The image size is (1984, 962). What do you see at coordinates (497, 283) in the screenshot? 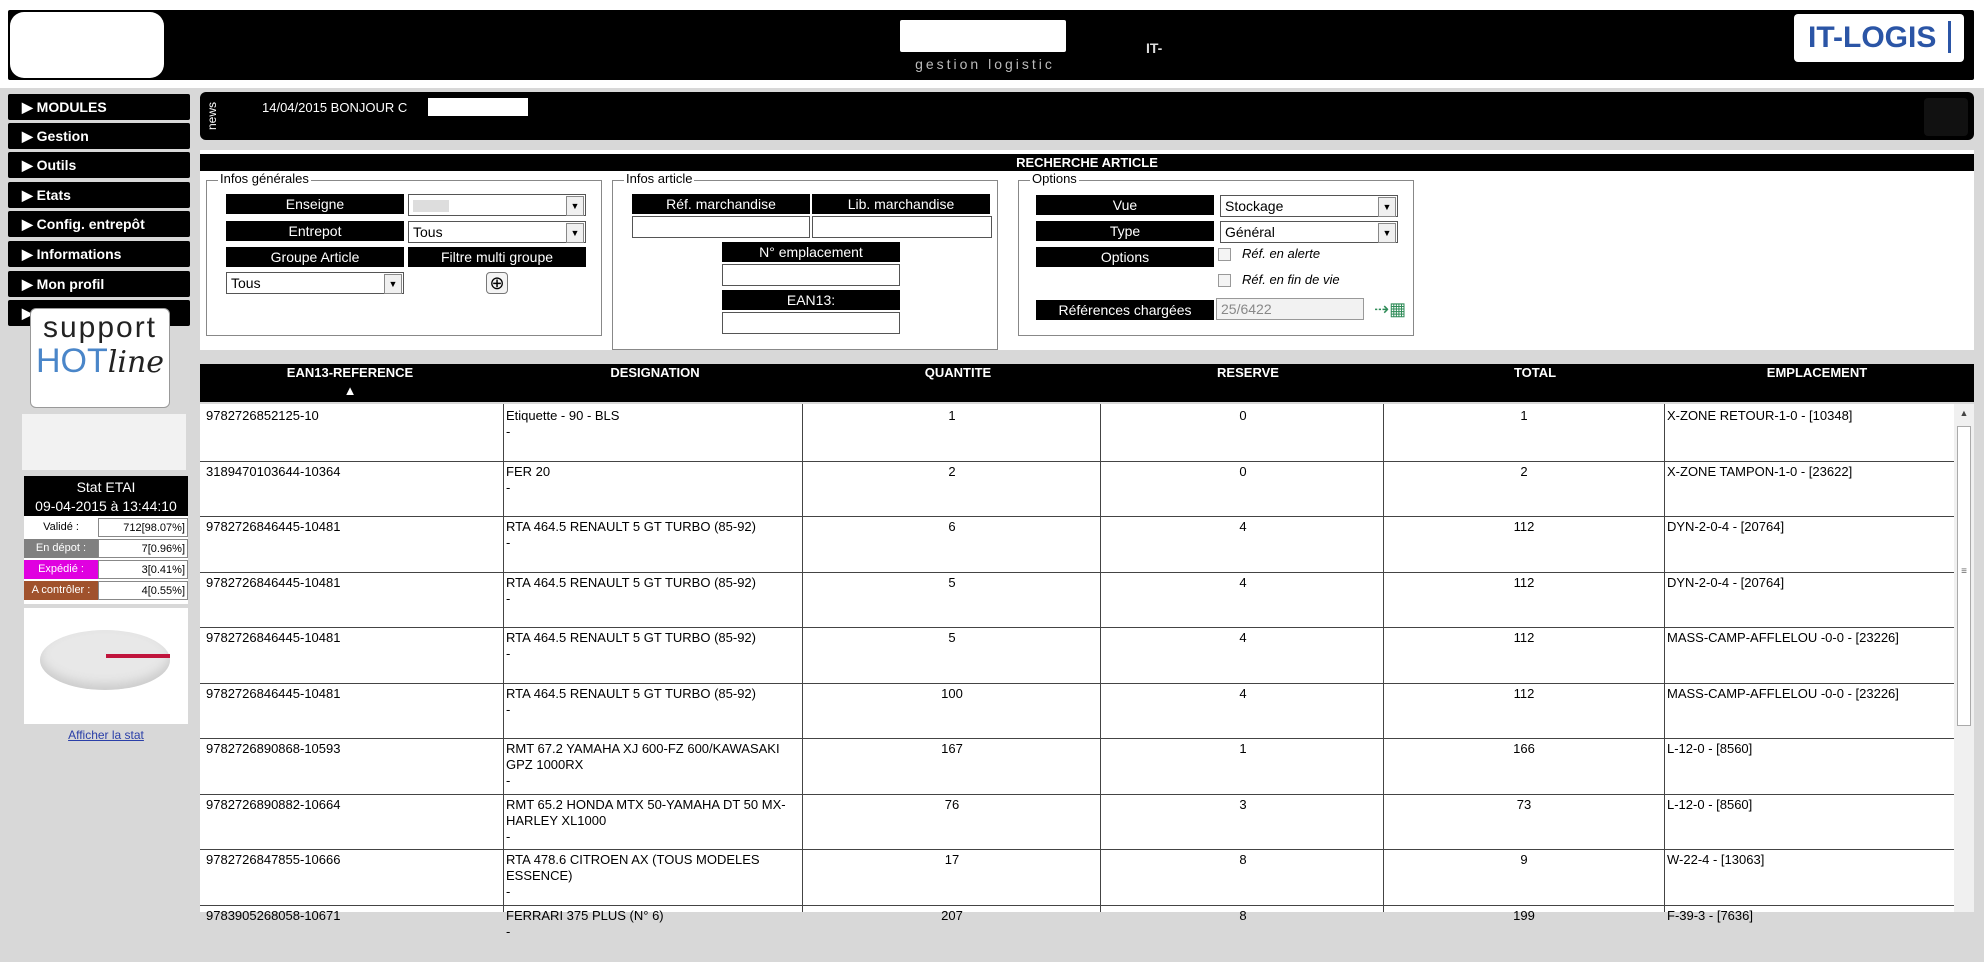
I see `add-filter-icon: ⊕` at bounding box center [497, 283].